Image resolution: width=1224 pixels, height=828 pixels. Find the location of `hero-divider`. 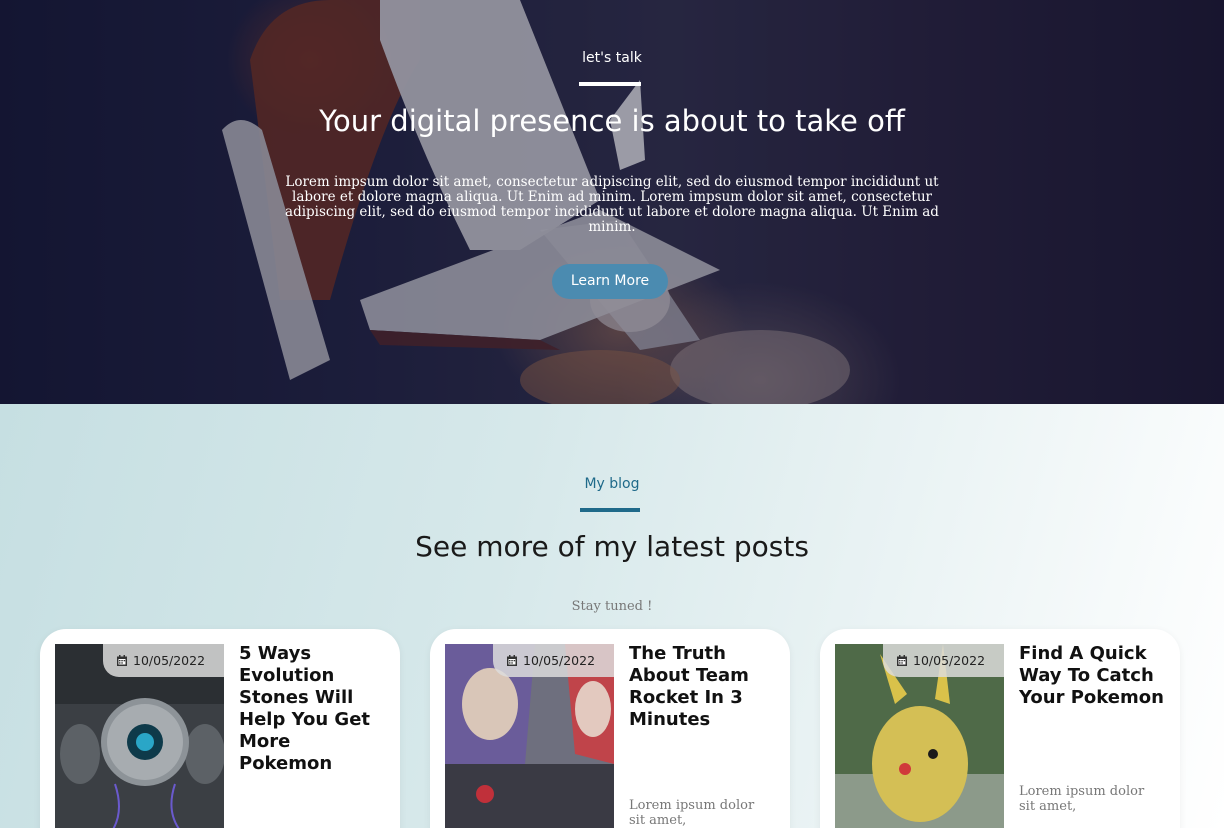

hero-divider is located at coordinates (610, 84).